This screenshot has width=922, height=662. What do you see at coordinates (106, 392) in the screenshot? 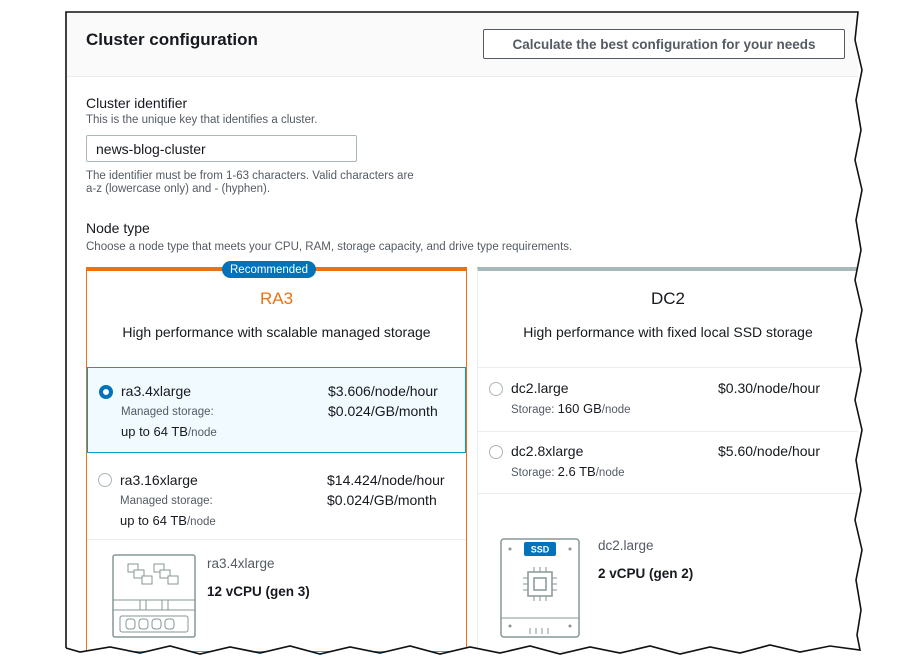
I see `ra3-4xlarge-radio` at bounding box center [106, 392].